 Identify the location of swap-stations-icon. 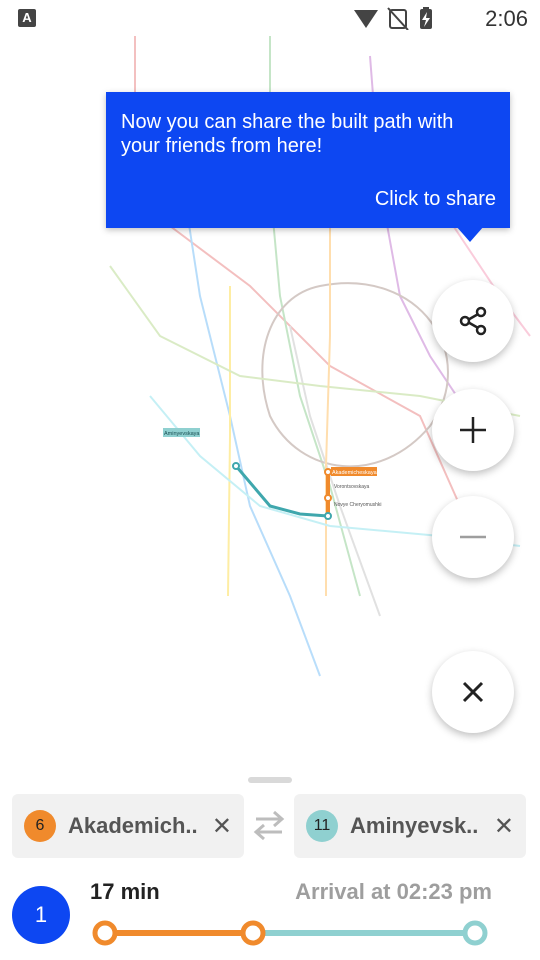
(269, 825).